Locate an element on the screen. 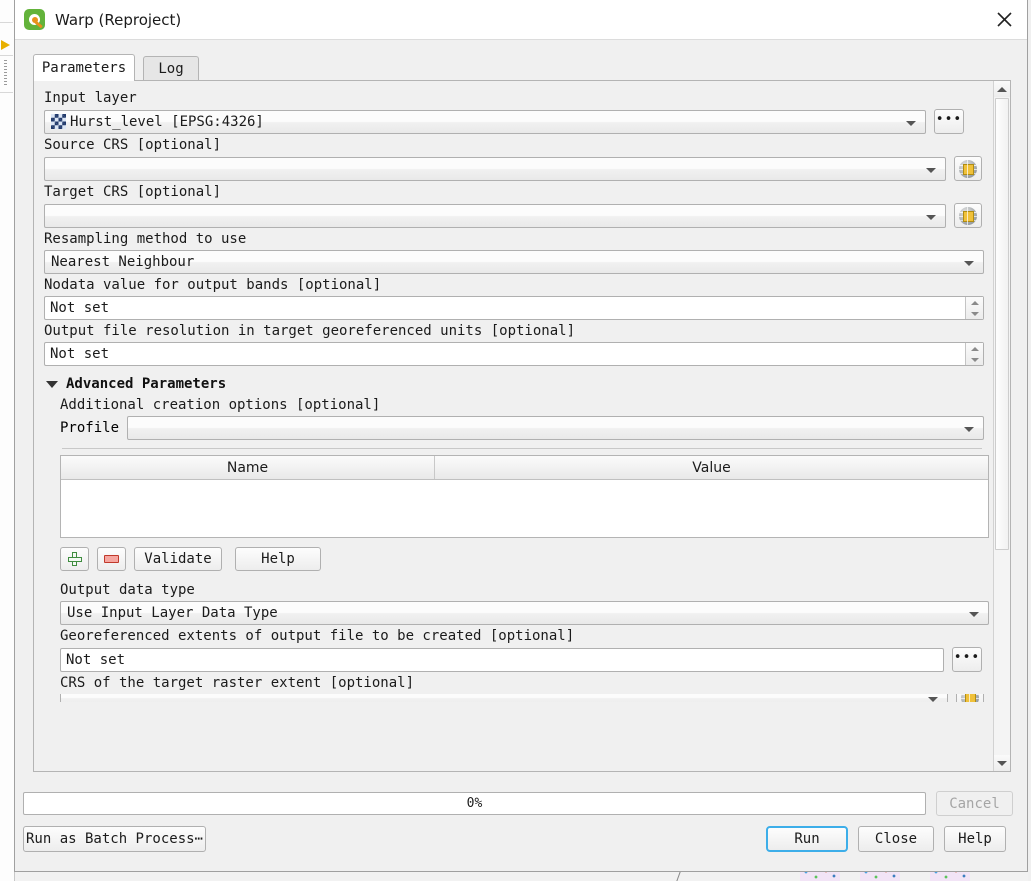  progress-text: 0% is located at coordinates (474, 803).